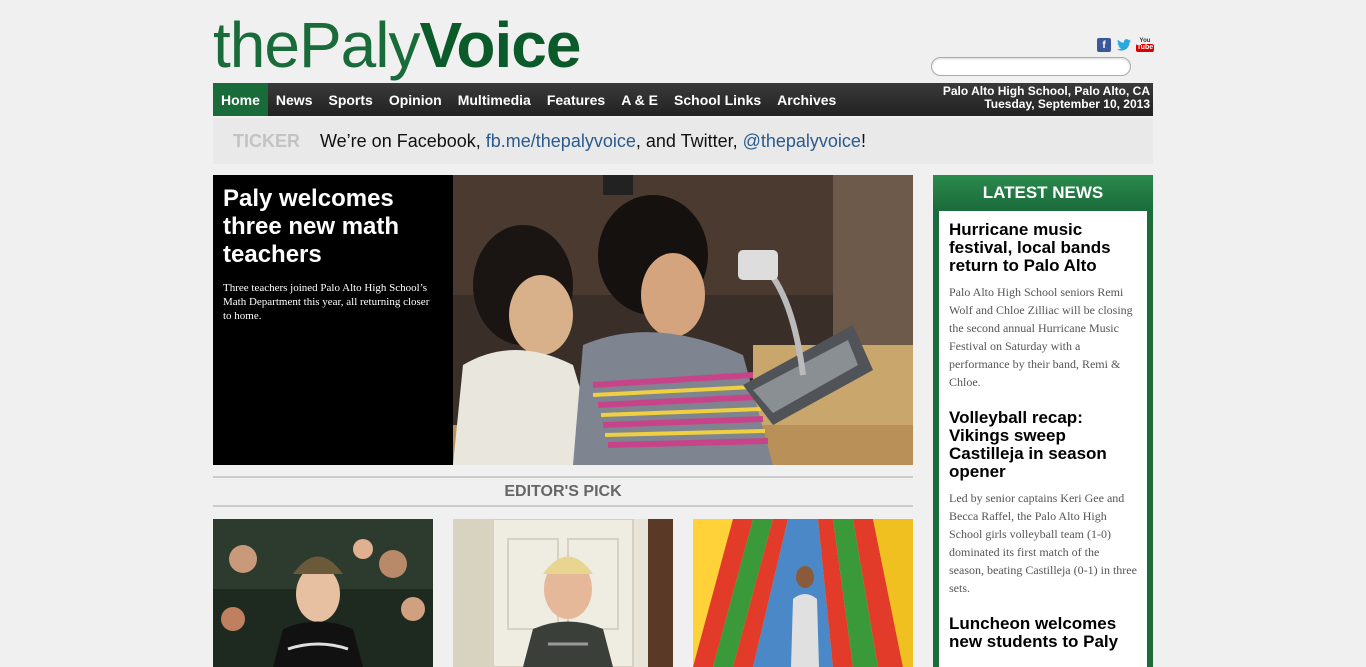  I want to click on ticker-text-part: We’re on Facebook,, so click(403, 140).